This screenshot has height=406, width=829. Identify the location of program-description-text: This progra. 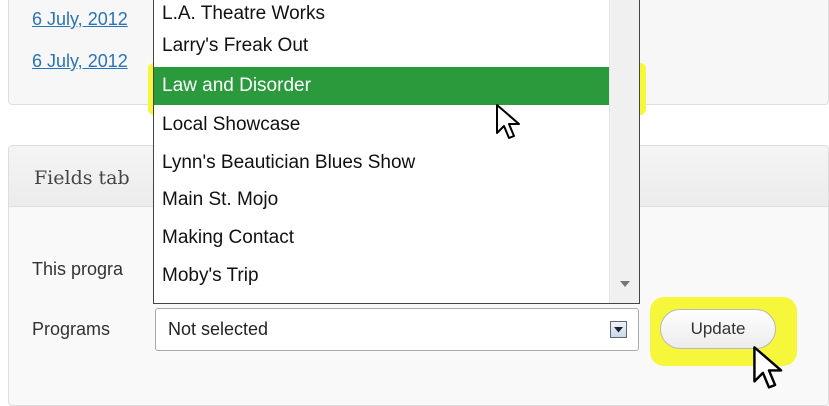
(78, 269).